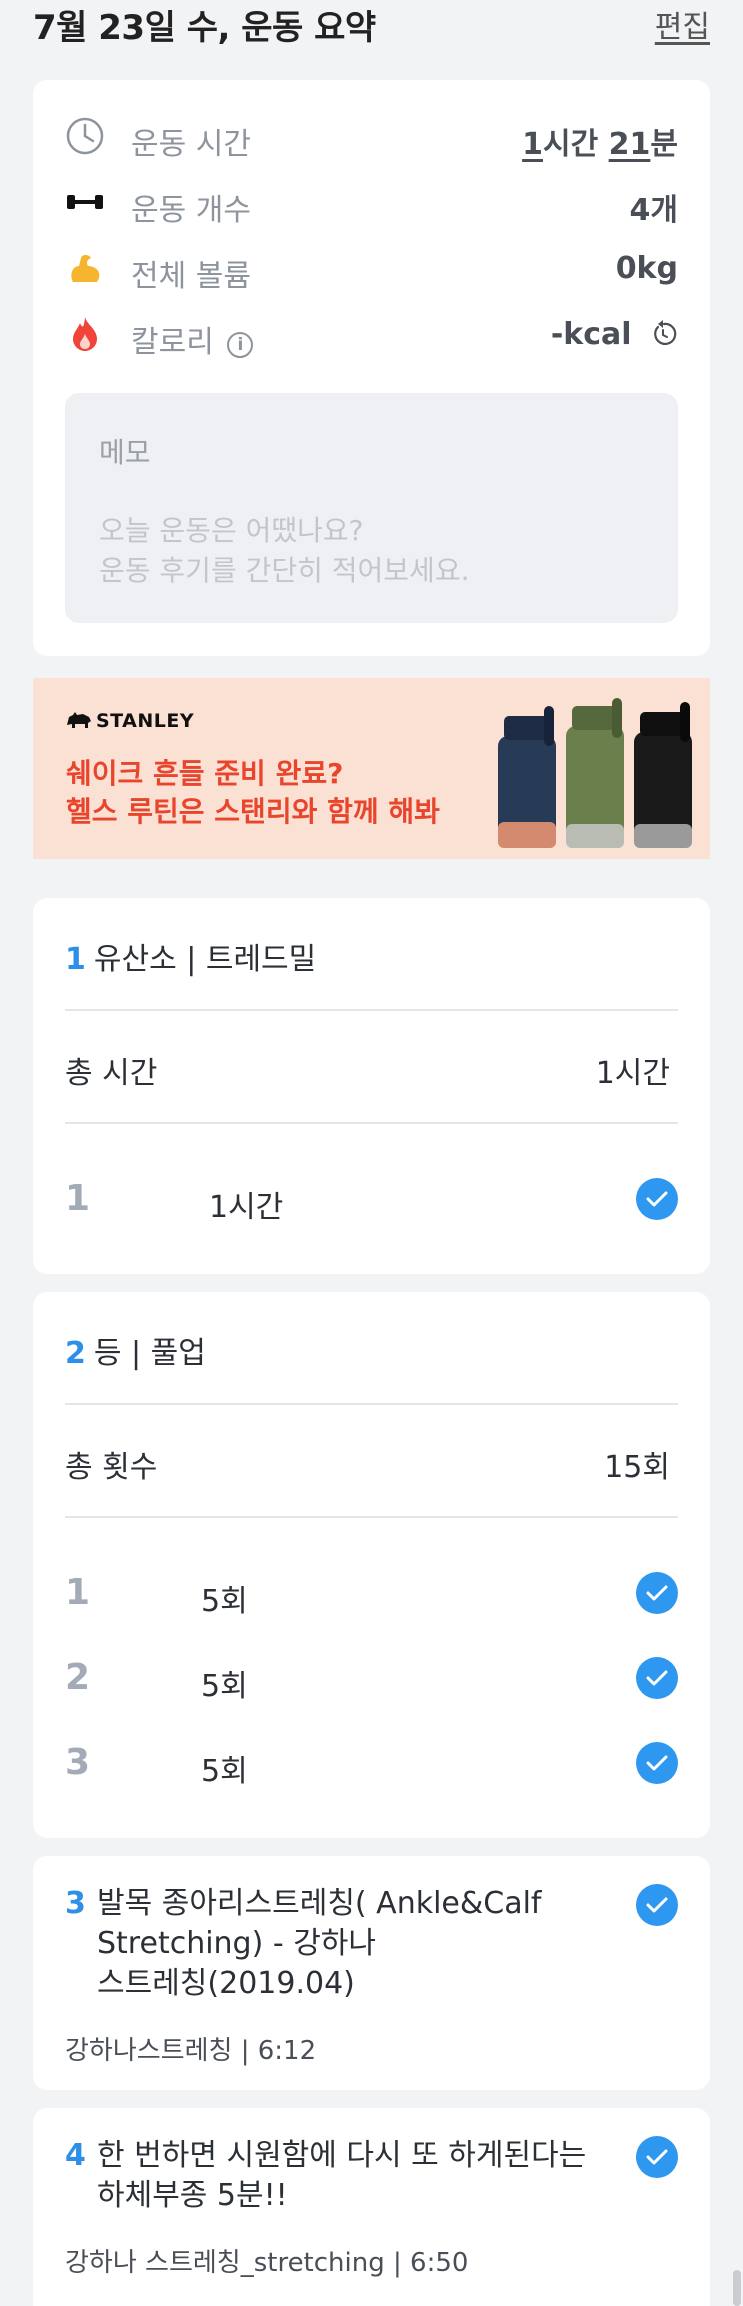 The height and width of the screenshot is (2306, 743). Describe the element at coordinates (204, 28) in the screenshot. I see `page-title: 7월 23일 수, 운동 요약` at that location.